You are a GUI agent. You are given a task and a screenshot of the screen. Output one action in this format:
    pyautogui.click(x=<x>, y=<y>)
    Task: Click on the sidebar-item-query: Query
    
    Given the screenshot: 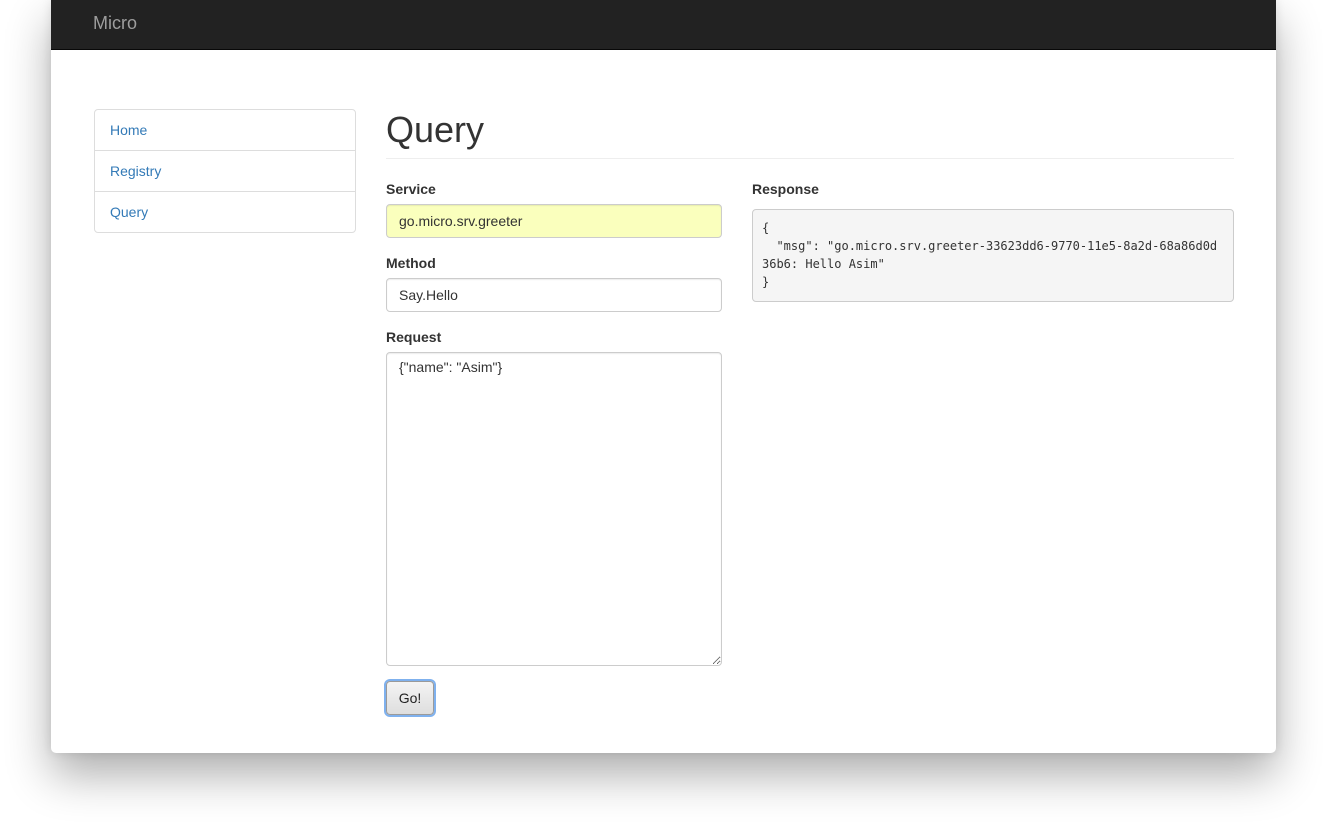 What is the action you would take?
    pyautogui.click(x=225, y=212)
    